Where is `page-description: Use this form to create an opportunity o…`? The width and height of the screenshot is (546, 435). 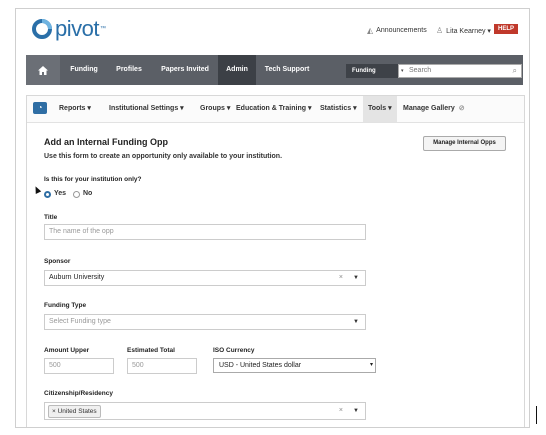 page-description: Use this form to create an opportunity o… is located at coordinates (163, 156).